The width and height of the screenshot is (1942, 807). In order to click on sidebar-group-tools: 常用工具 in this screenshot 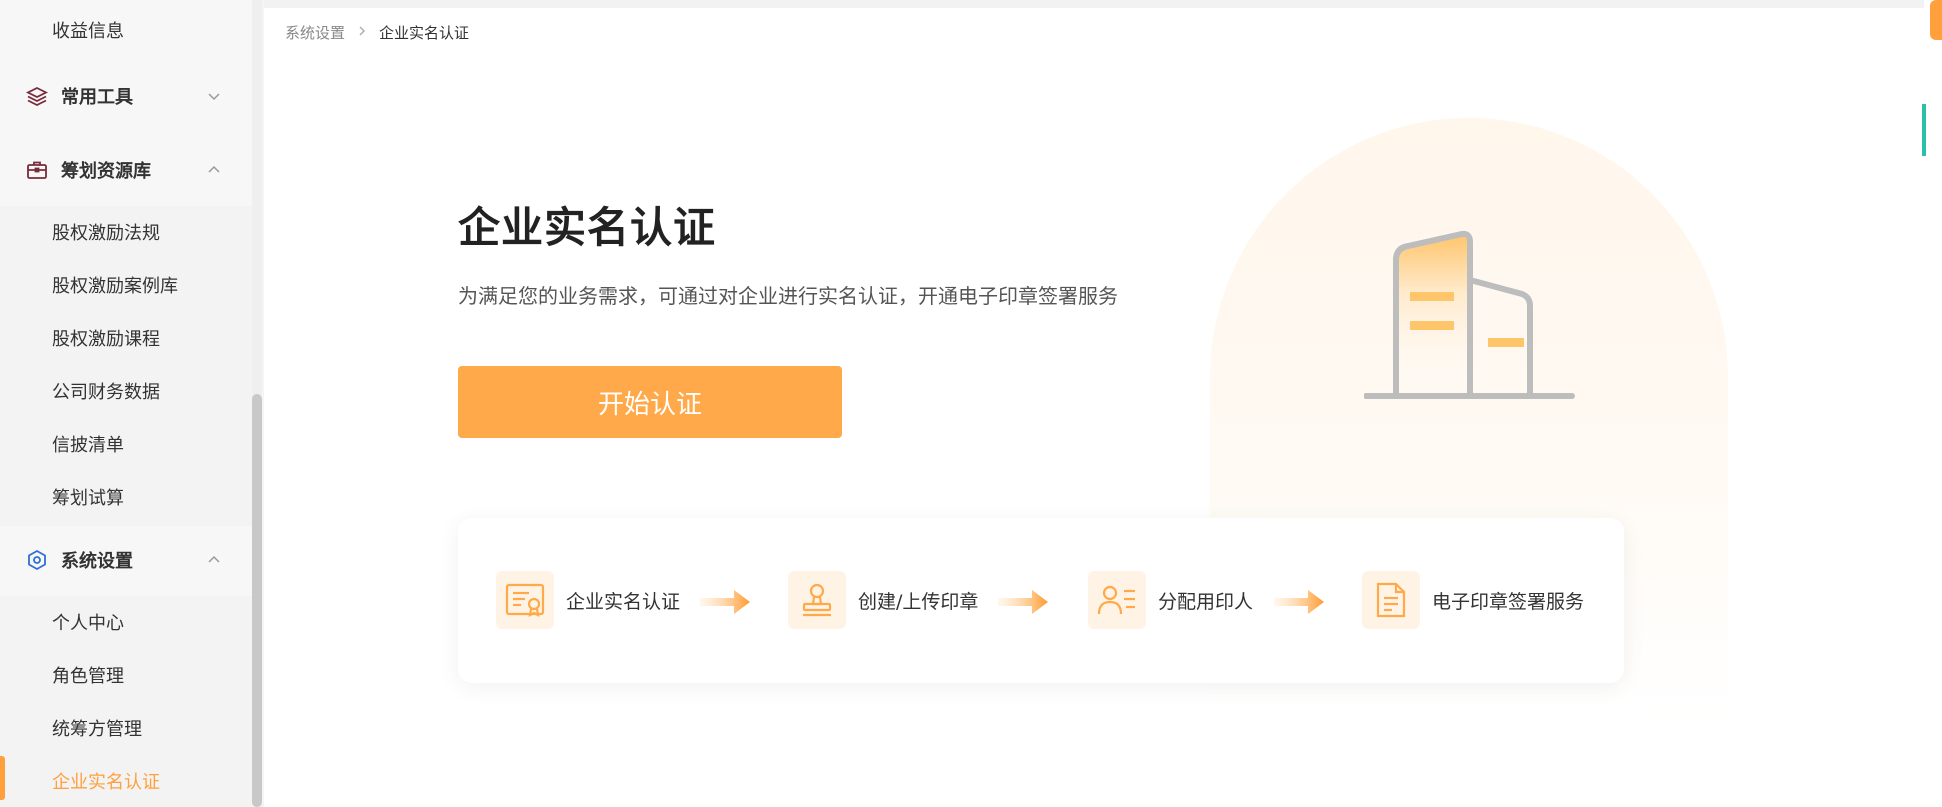, I will do `click(122, 96)`.